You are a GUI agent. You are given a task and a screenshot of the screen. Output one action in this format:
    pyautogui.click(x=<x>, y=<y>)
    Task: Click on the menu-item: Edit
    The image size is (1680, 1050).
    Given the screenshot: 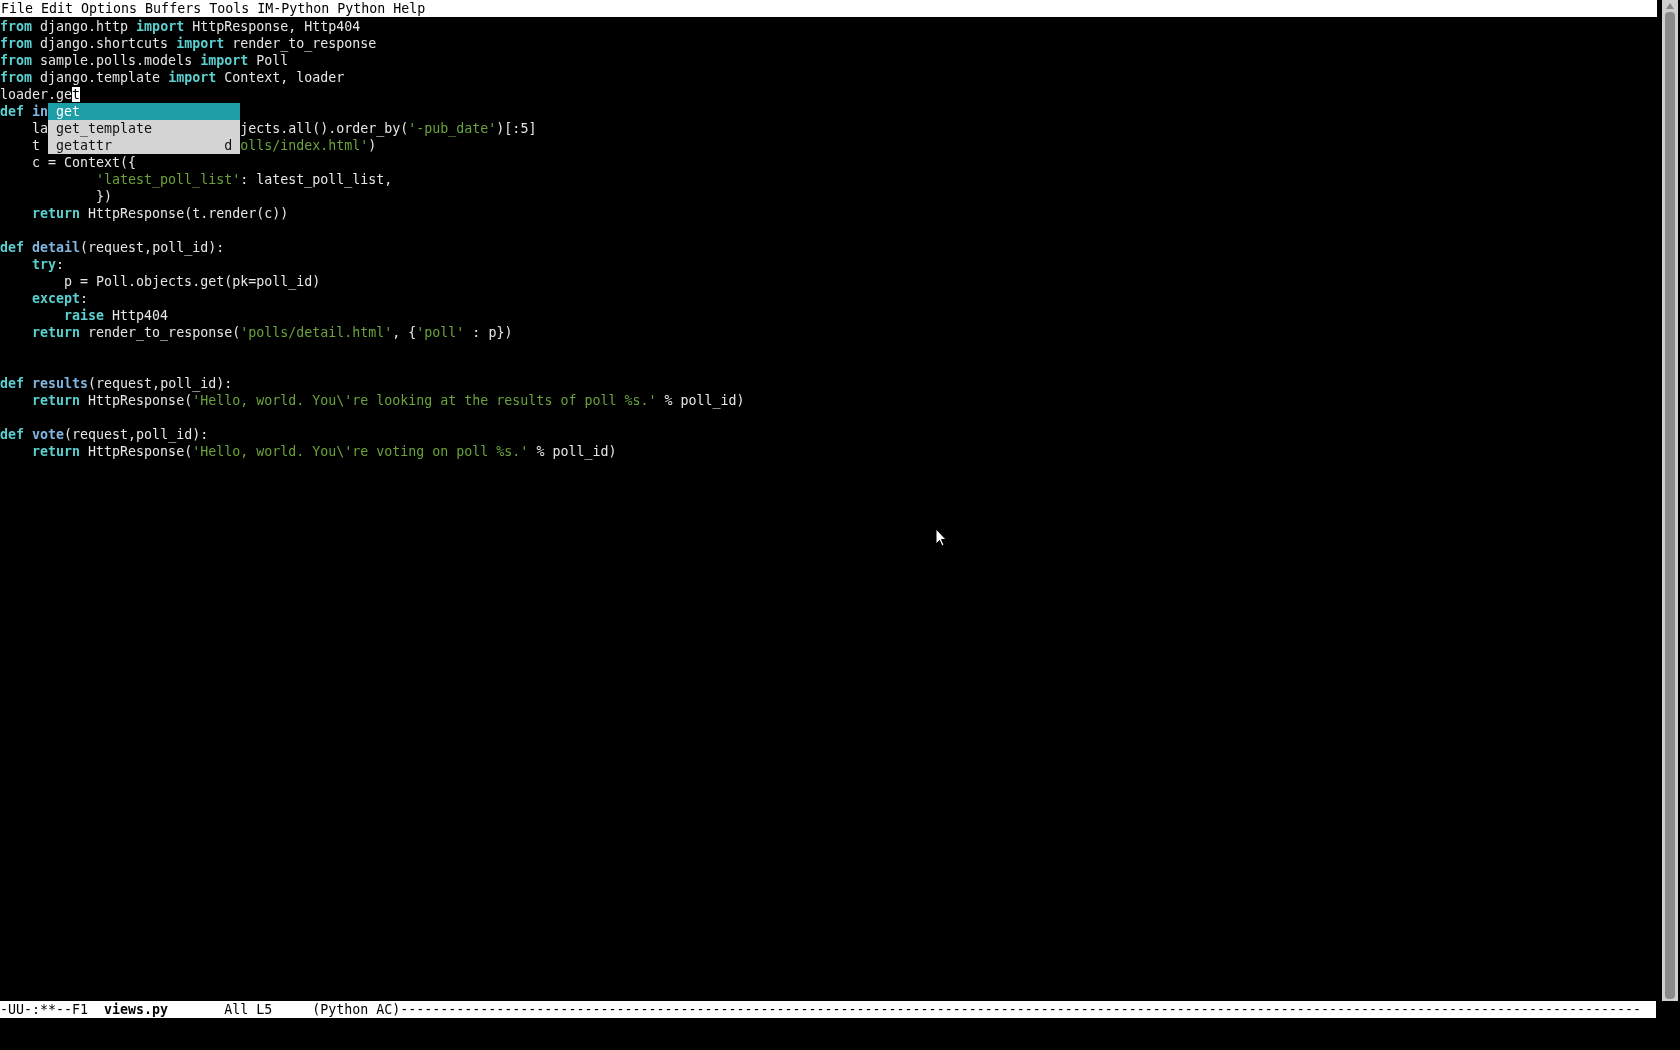 What is the action you would take?
    pyautogui.click(x=57, y=8)
    